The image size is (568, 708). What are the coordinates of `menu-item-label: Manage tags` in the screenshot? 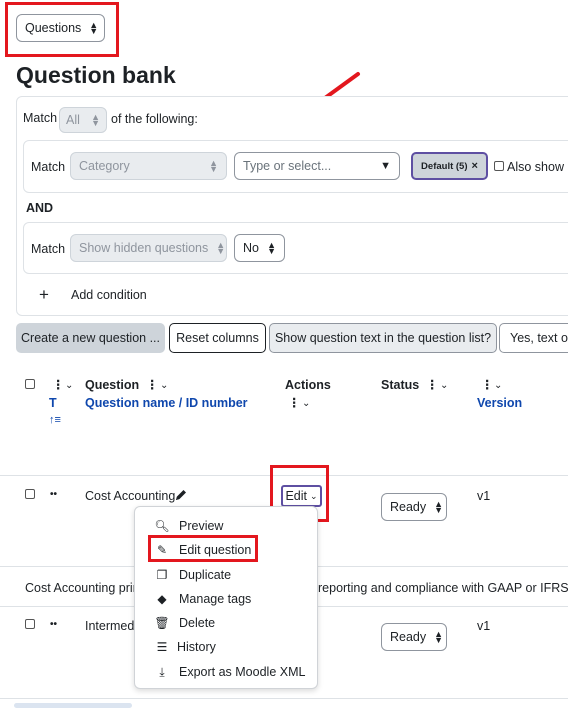 It's located at (215, 599).